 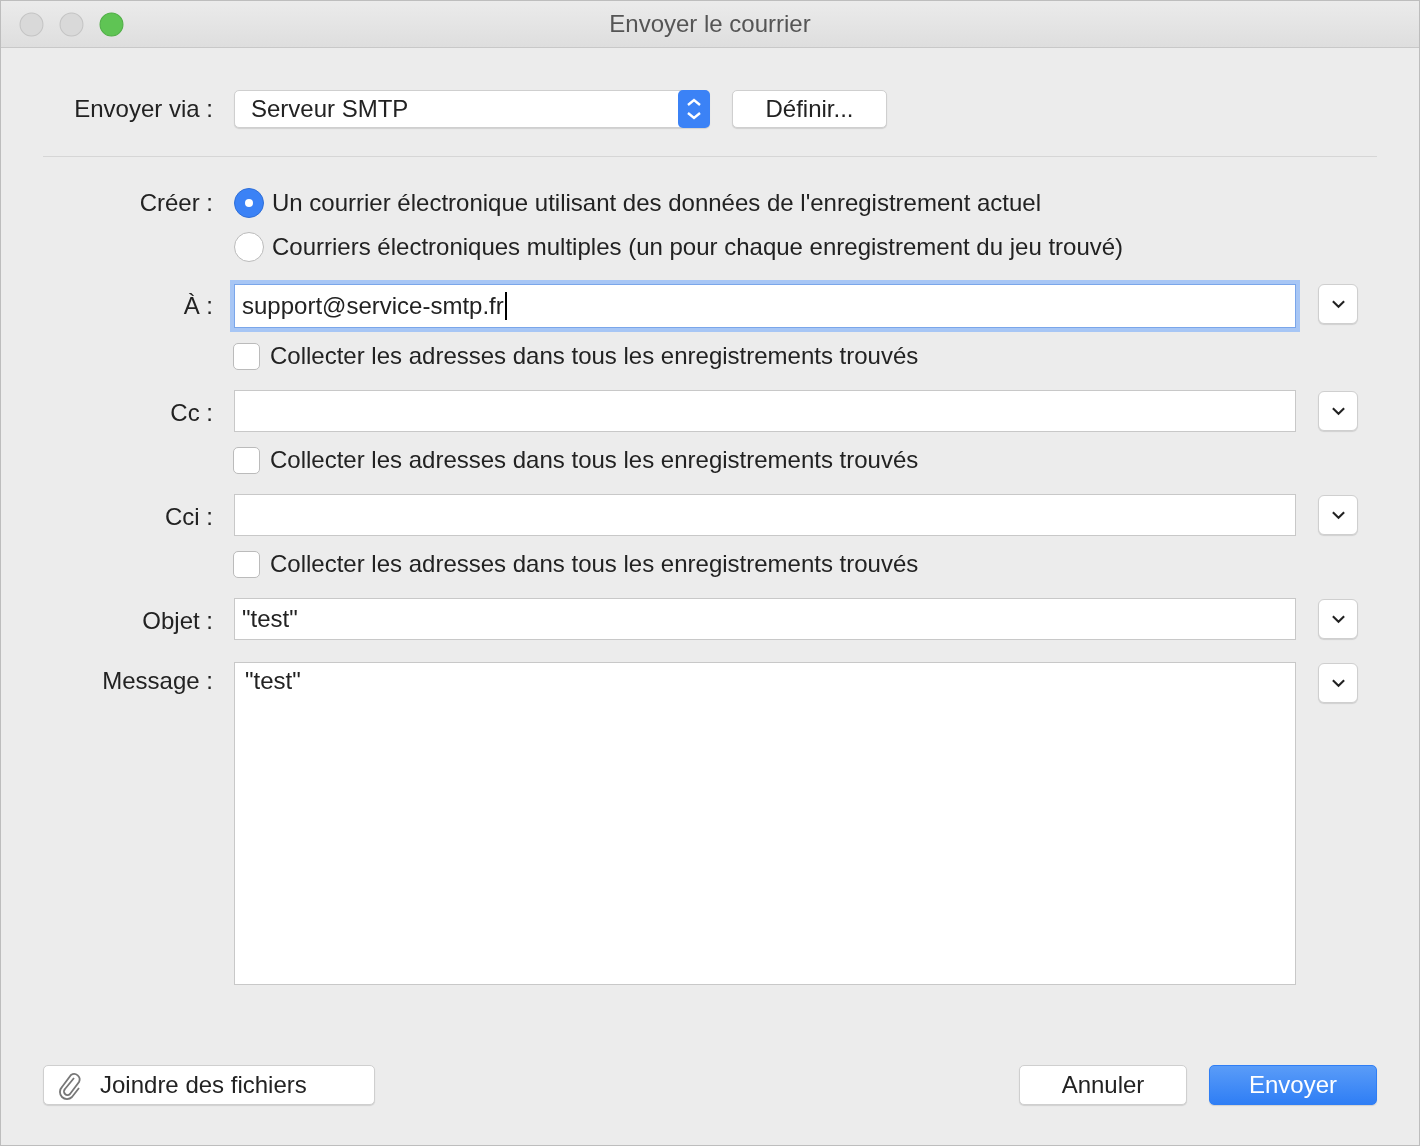 What do you see at coordinates (197, 306) in the screenshot?
I see `field-label: À :` at bounding box center [197, 306].